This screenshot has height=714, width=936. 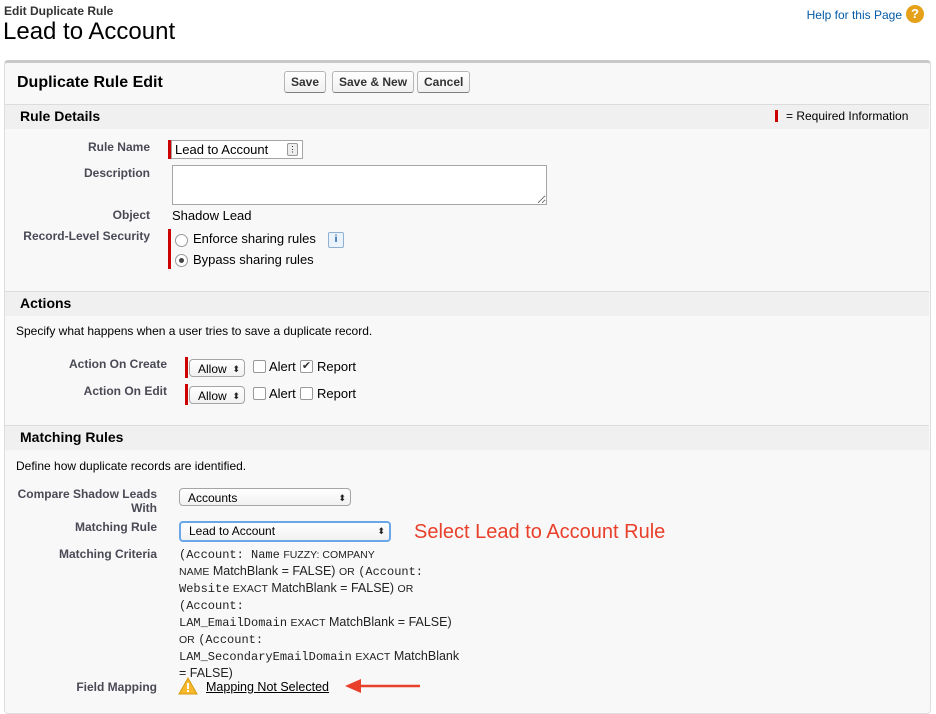 I want to click on help-icon: ?, so click(x=915, y=14).